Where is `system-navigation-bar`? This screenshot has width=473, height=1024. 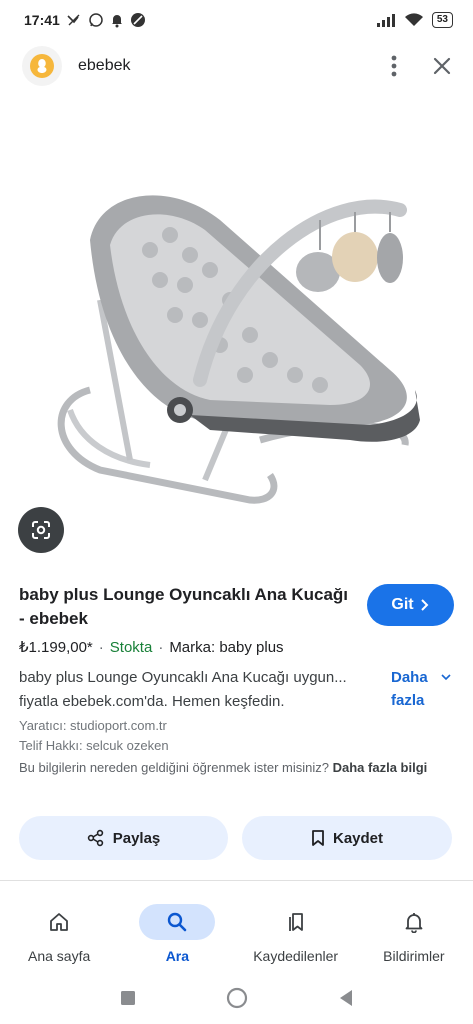
system-navigation-bar is located at coordinates (236, 998).